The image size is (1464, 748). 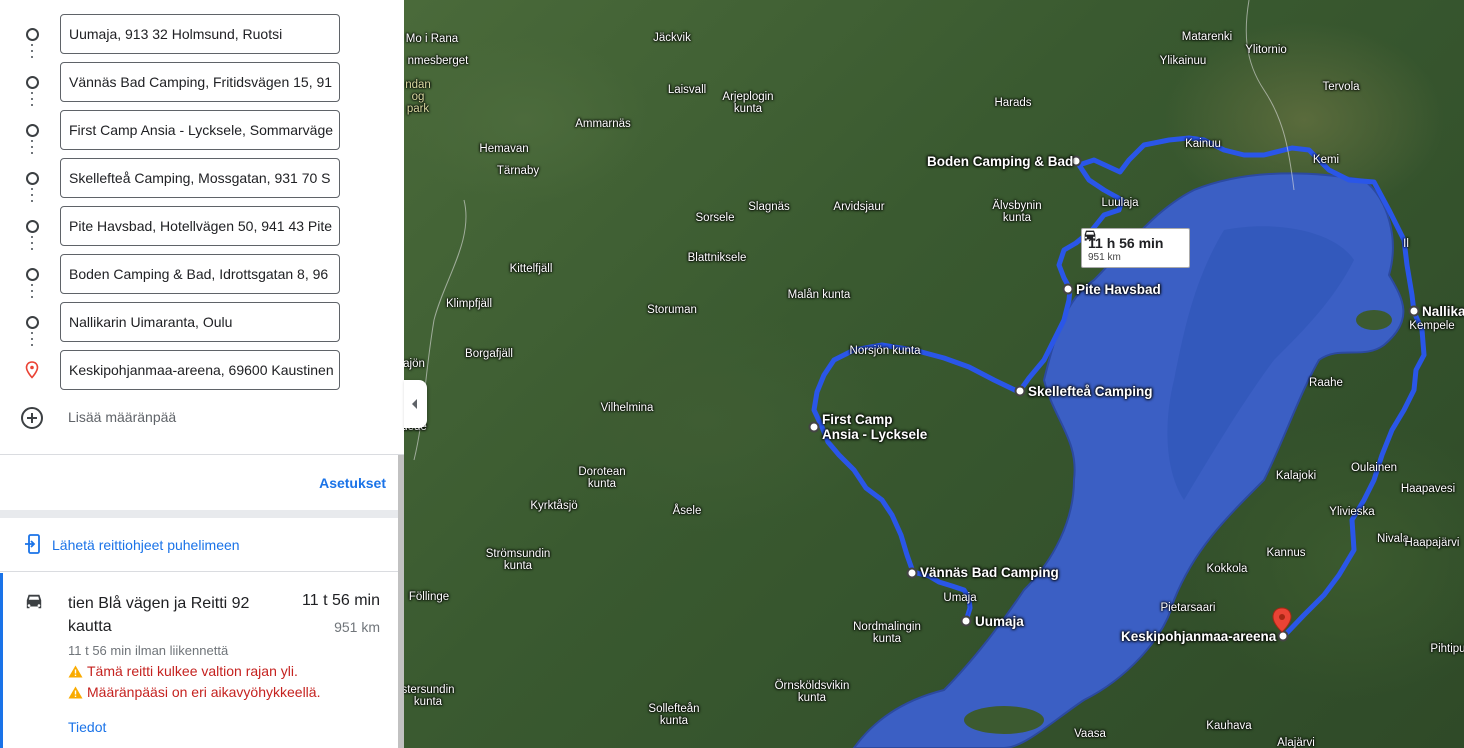 I want to click on place-label: Umaja, so click(x=960, y=598).